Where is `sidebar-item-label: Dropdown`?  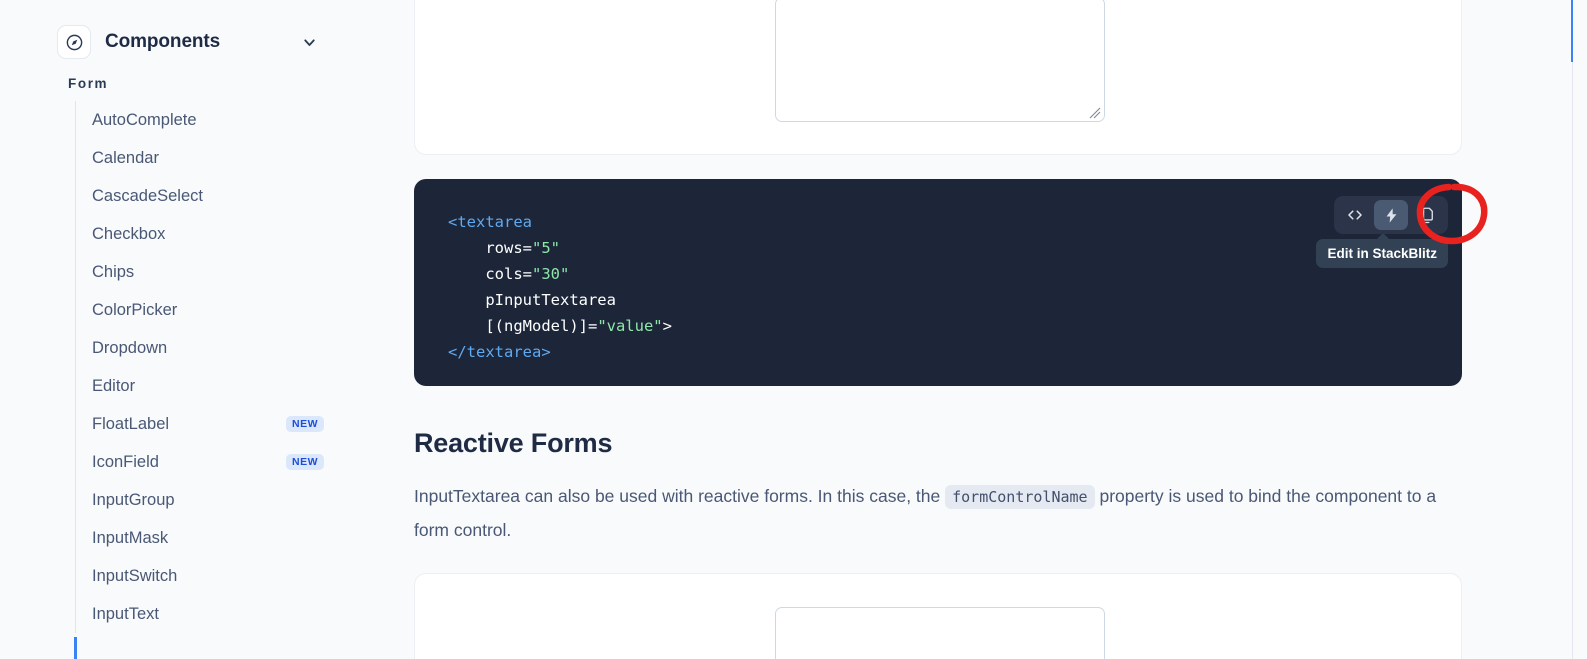 sidebar-item-label: Dropdown is located at coordinates (130, 347).